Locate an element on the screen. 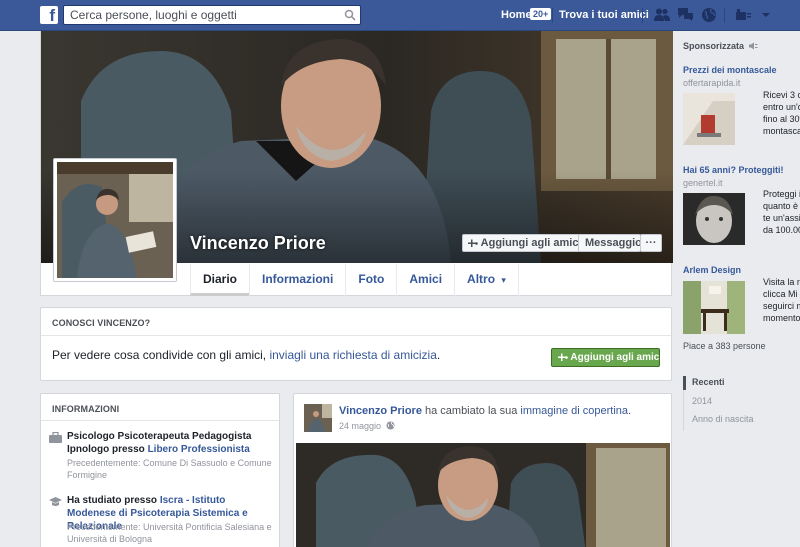 Image resolution: width=800 pixels, height=547 pixels. privacy-icon is located at coordinates (743, 14).